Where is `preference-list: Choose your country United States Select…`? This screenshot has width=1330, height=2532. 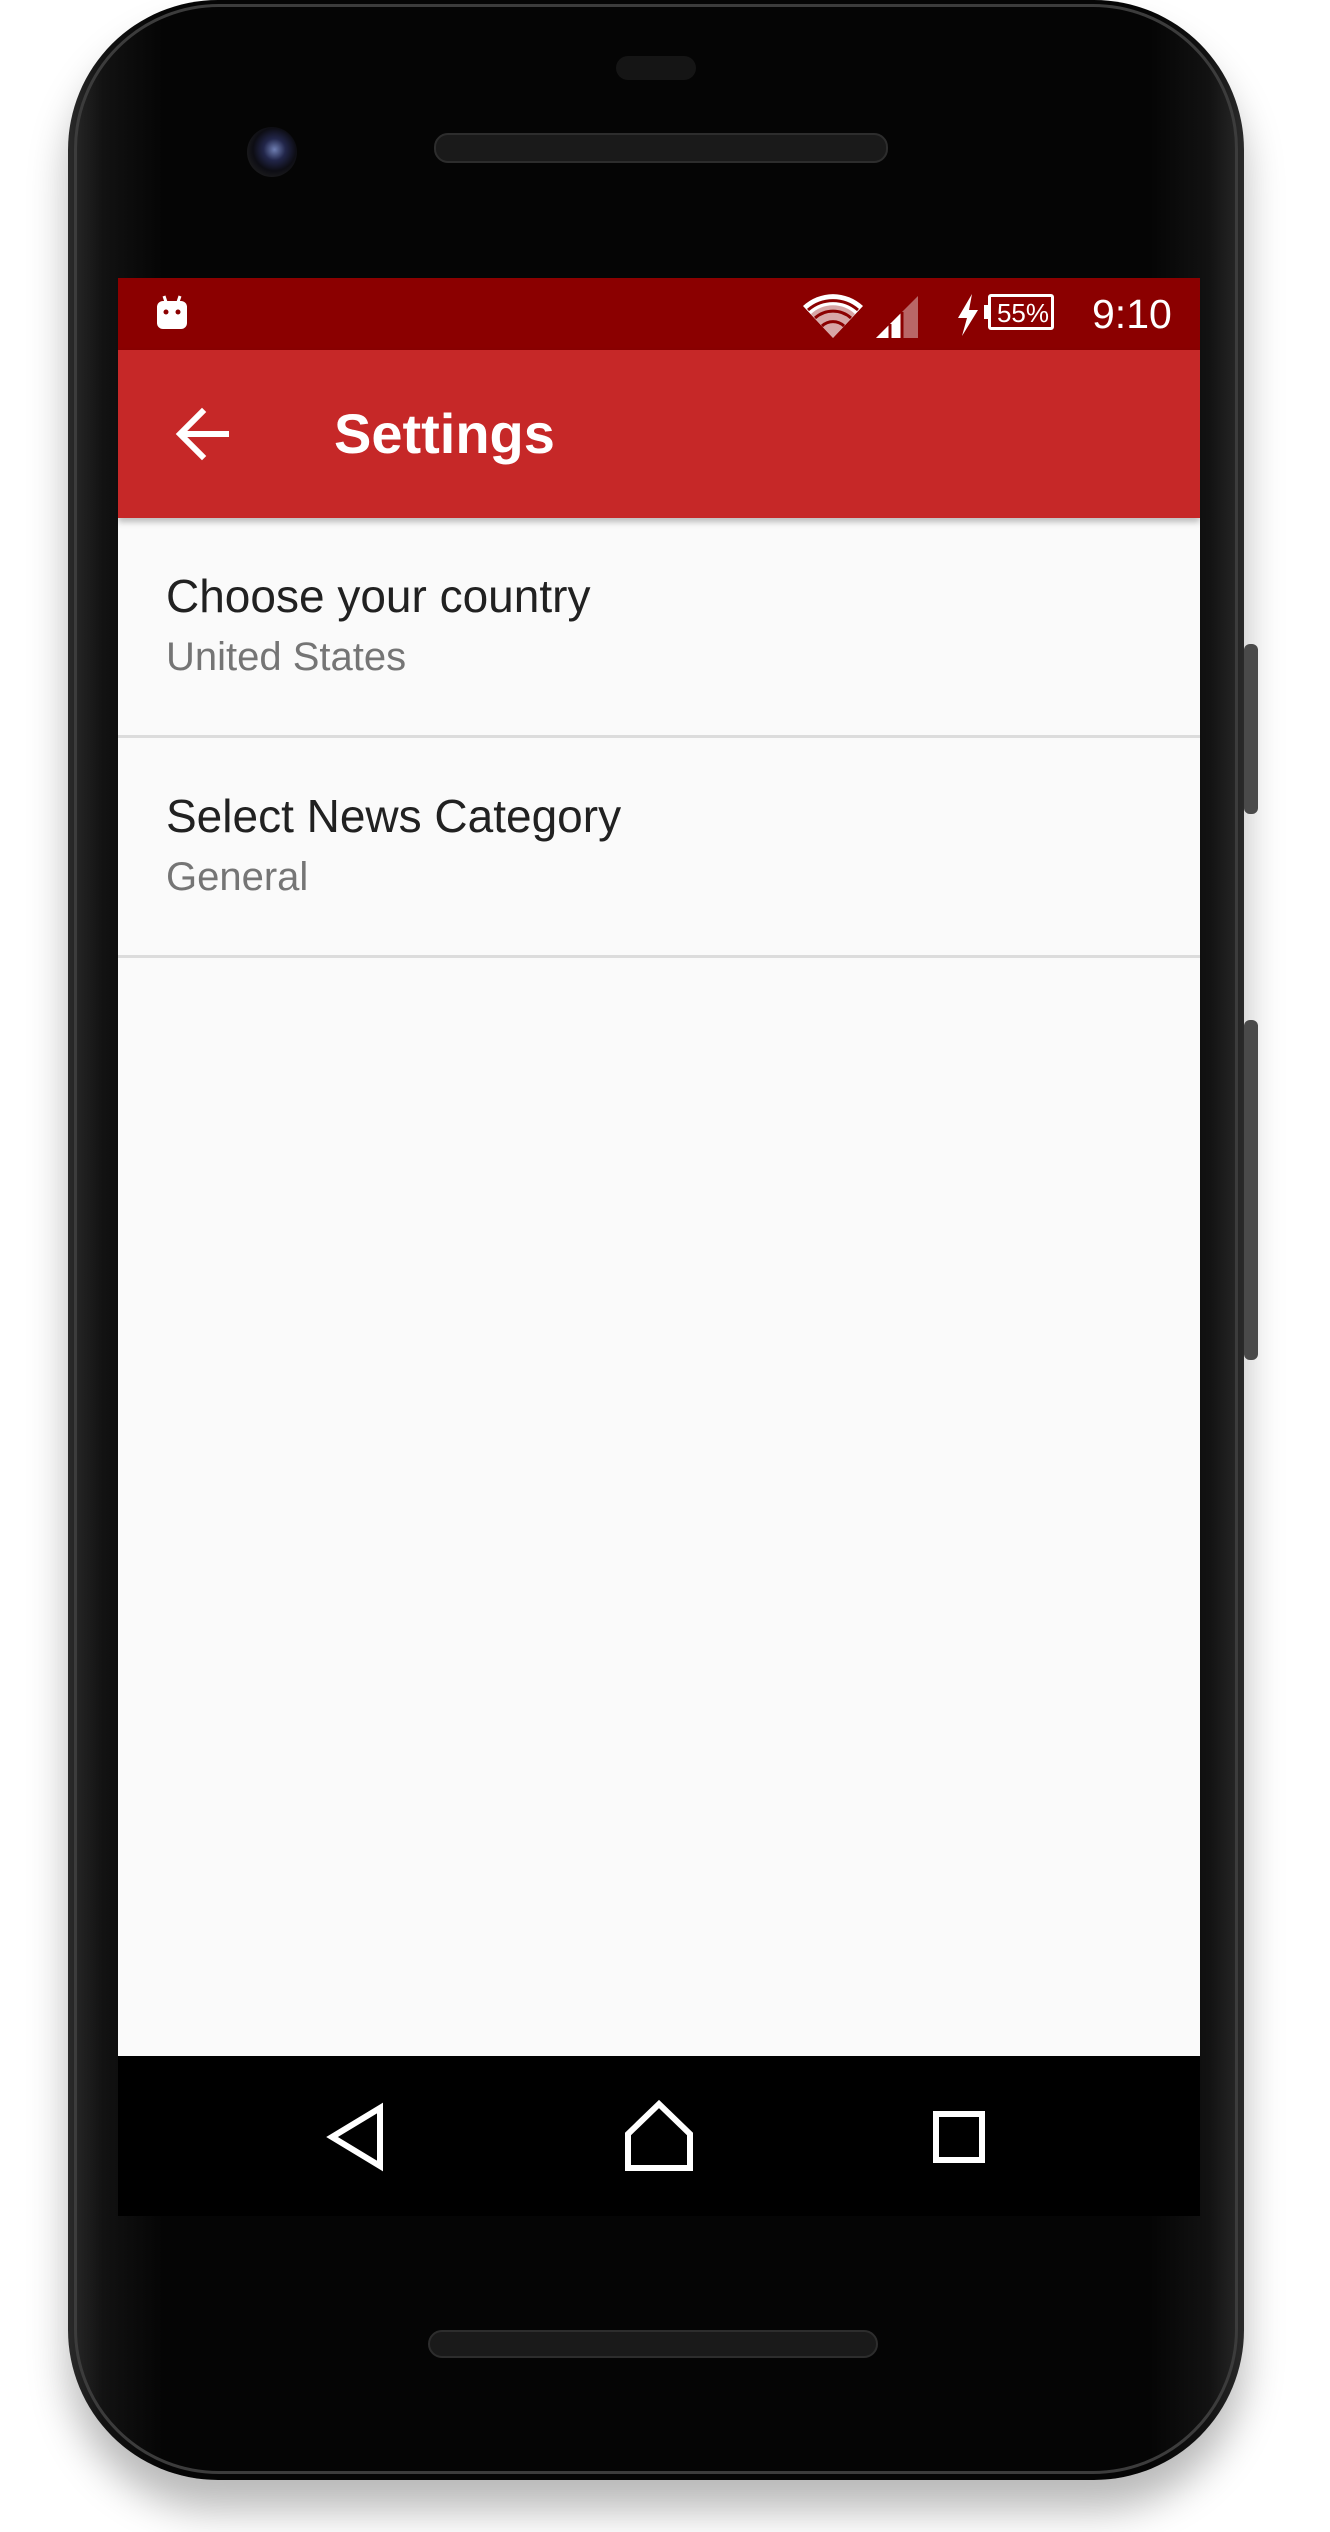
preference-list: Choose your country United States Select… is located at coordinates (659, 738).